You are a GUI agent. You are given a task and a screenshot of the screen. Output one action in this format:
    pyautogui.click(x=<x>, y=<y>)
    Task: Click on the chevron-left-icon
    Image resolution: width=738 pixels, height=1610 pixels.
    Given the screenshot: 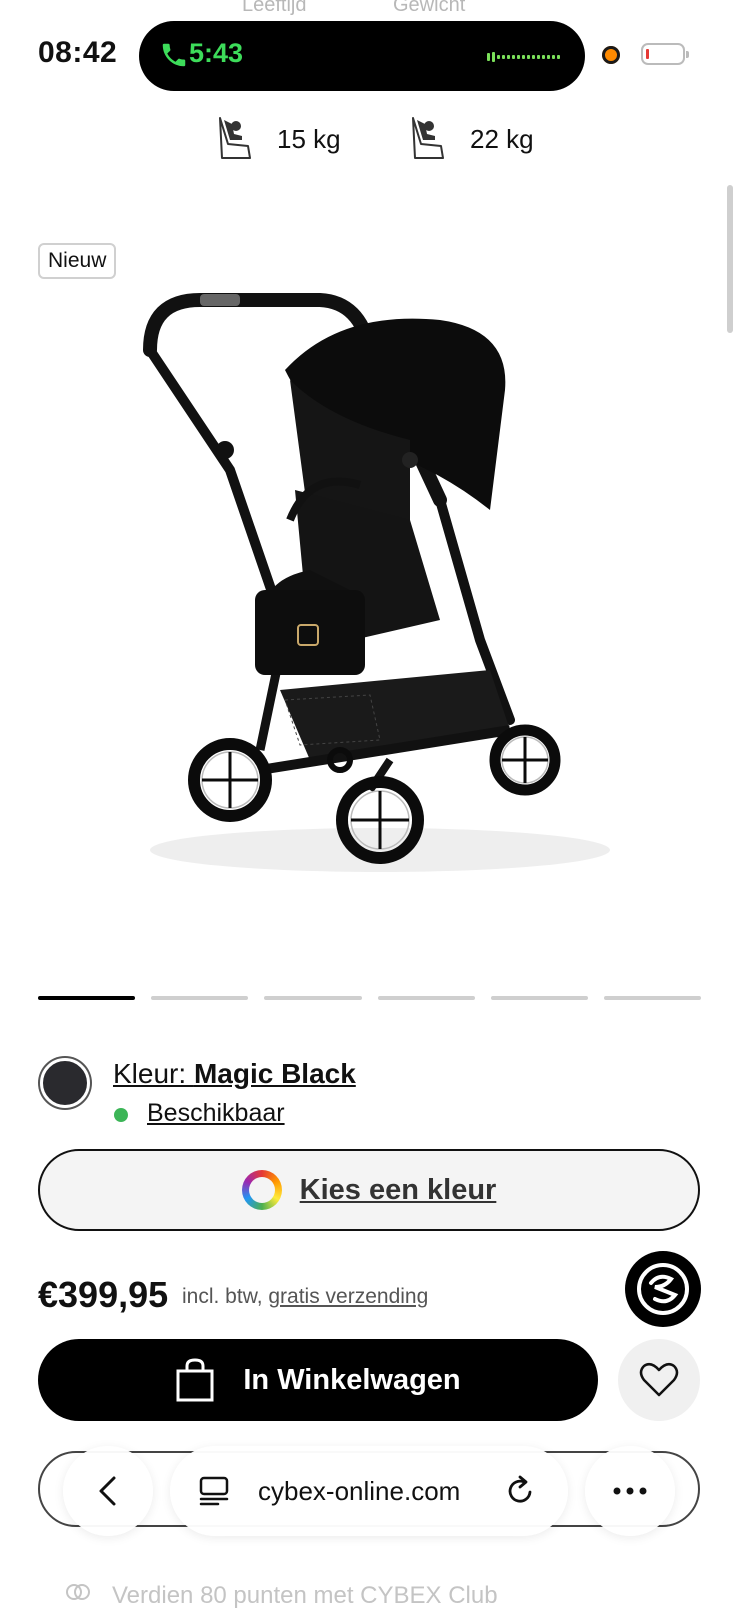 What is the action you would take?
    pyautogui.click(x=107, y=1491)
    